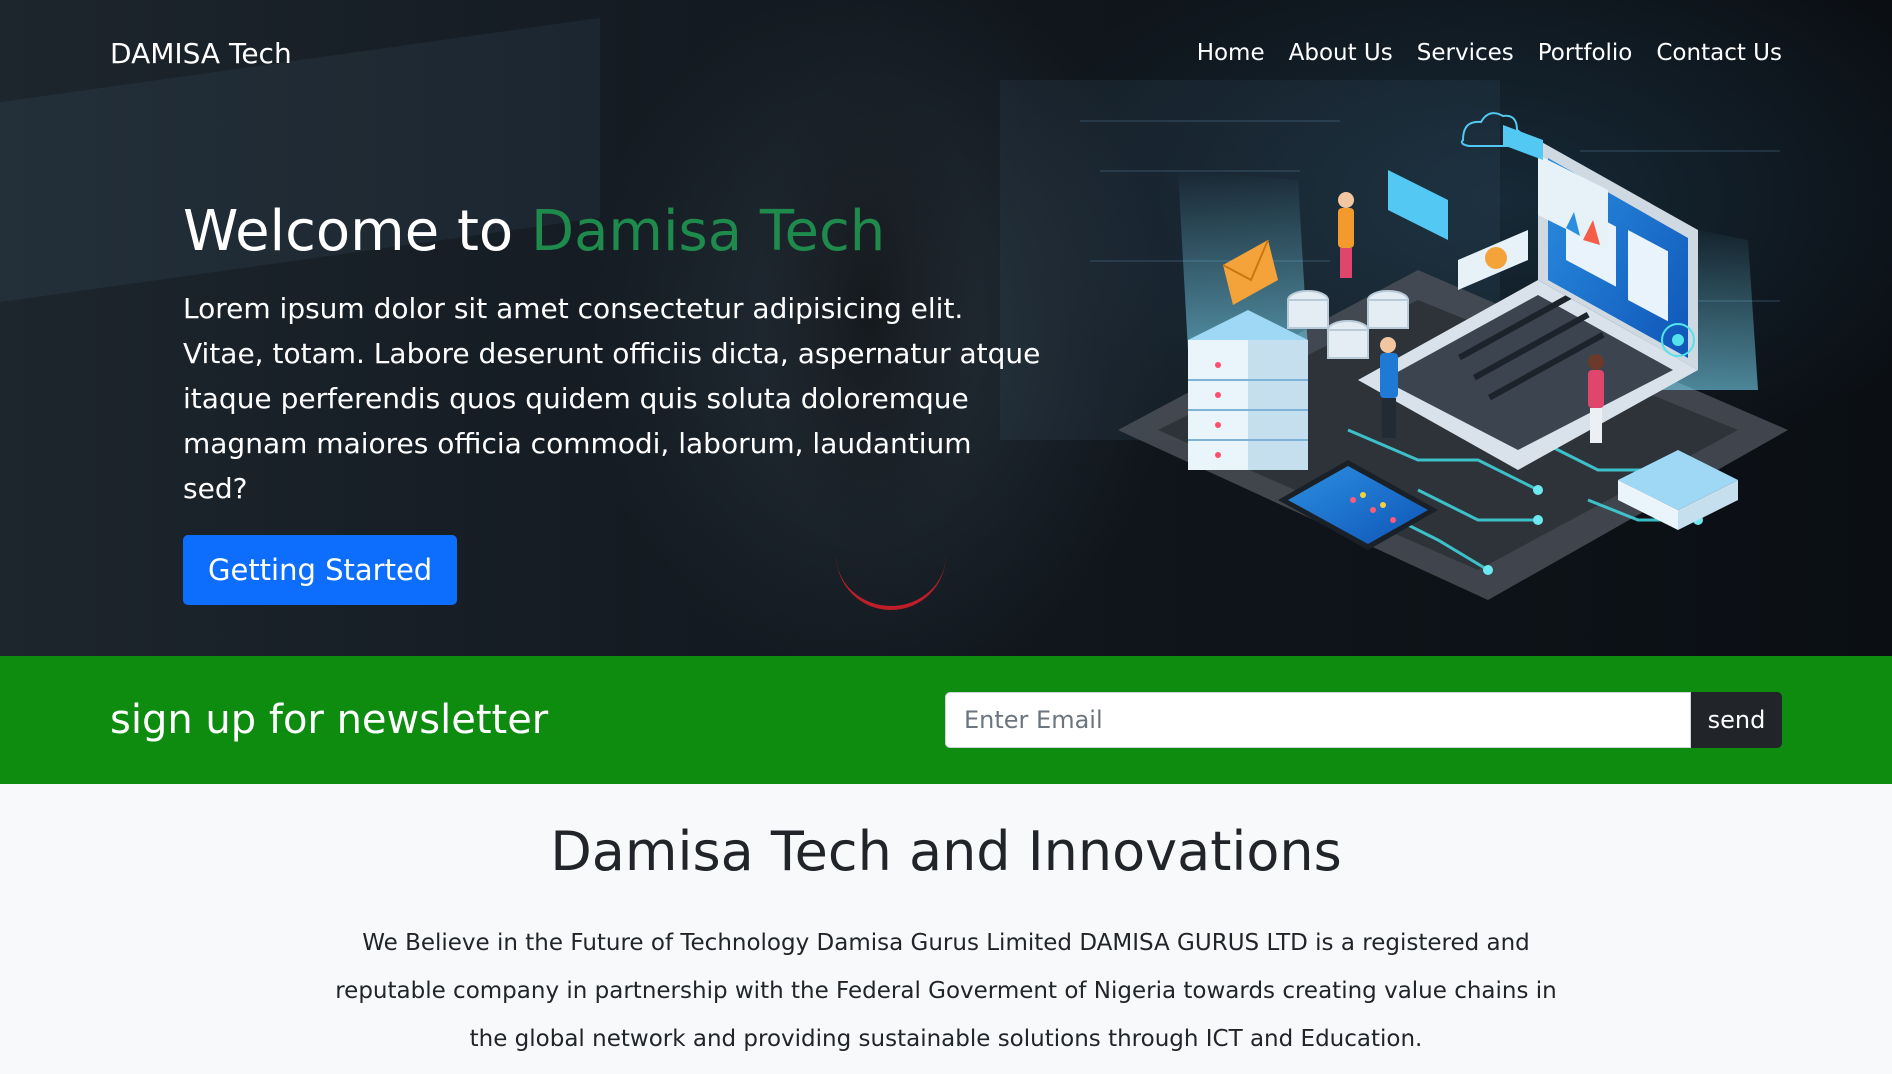 The image size is (1892, 1074). Describe the element at coordinates (329, 720) in the screenshot. I see `newsletter-title: sign up for newsletter` at that location.